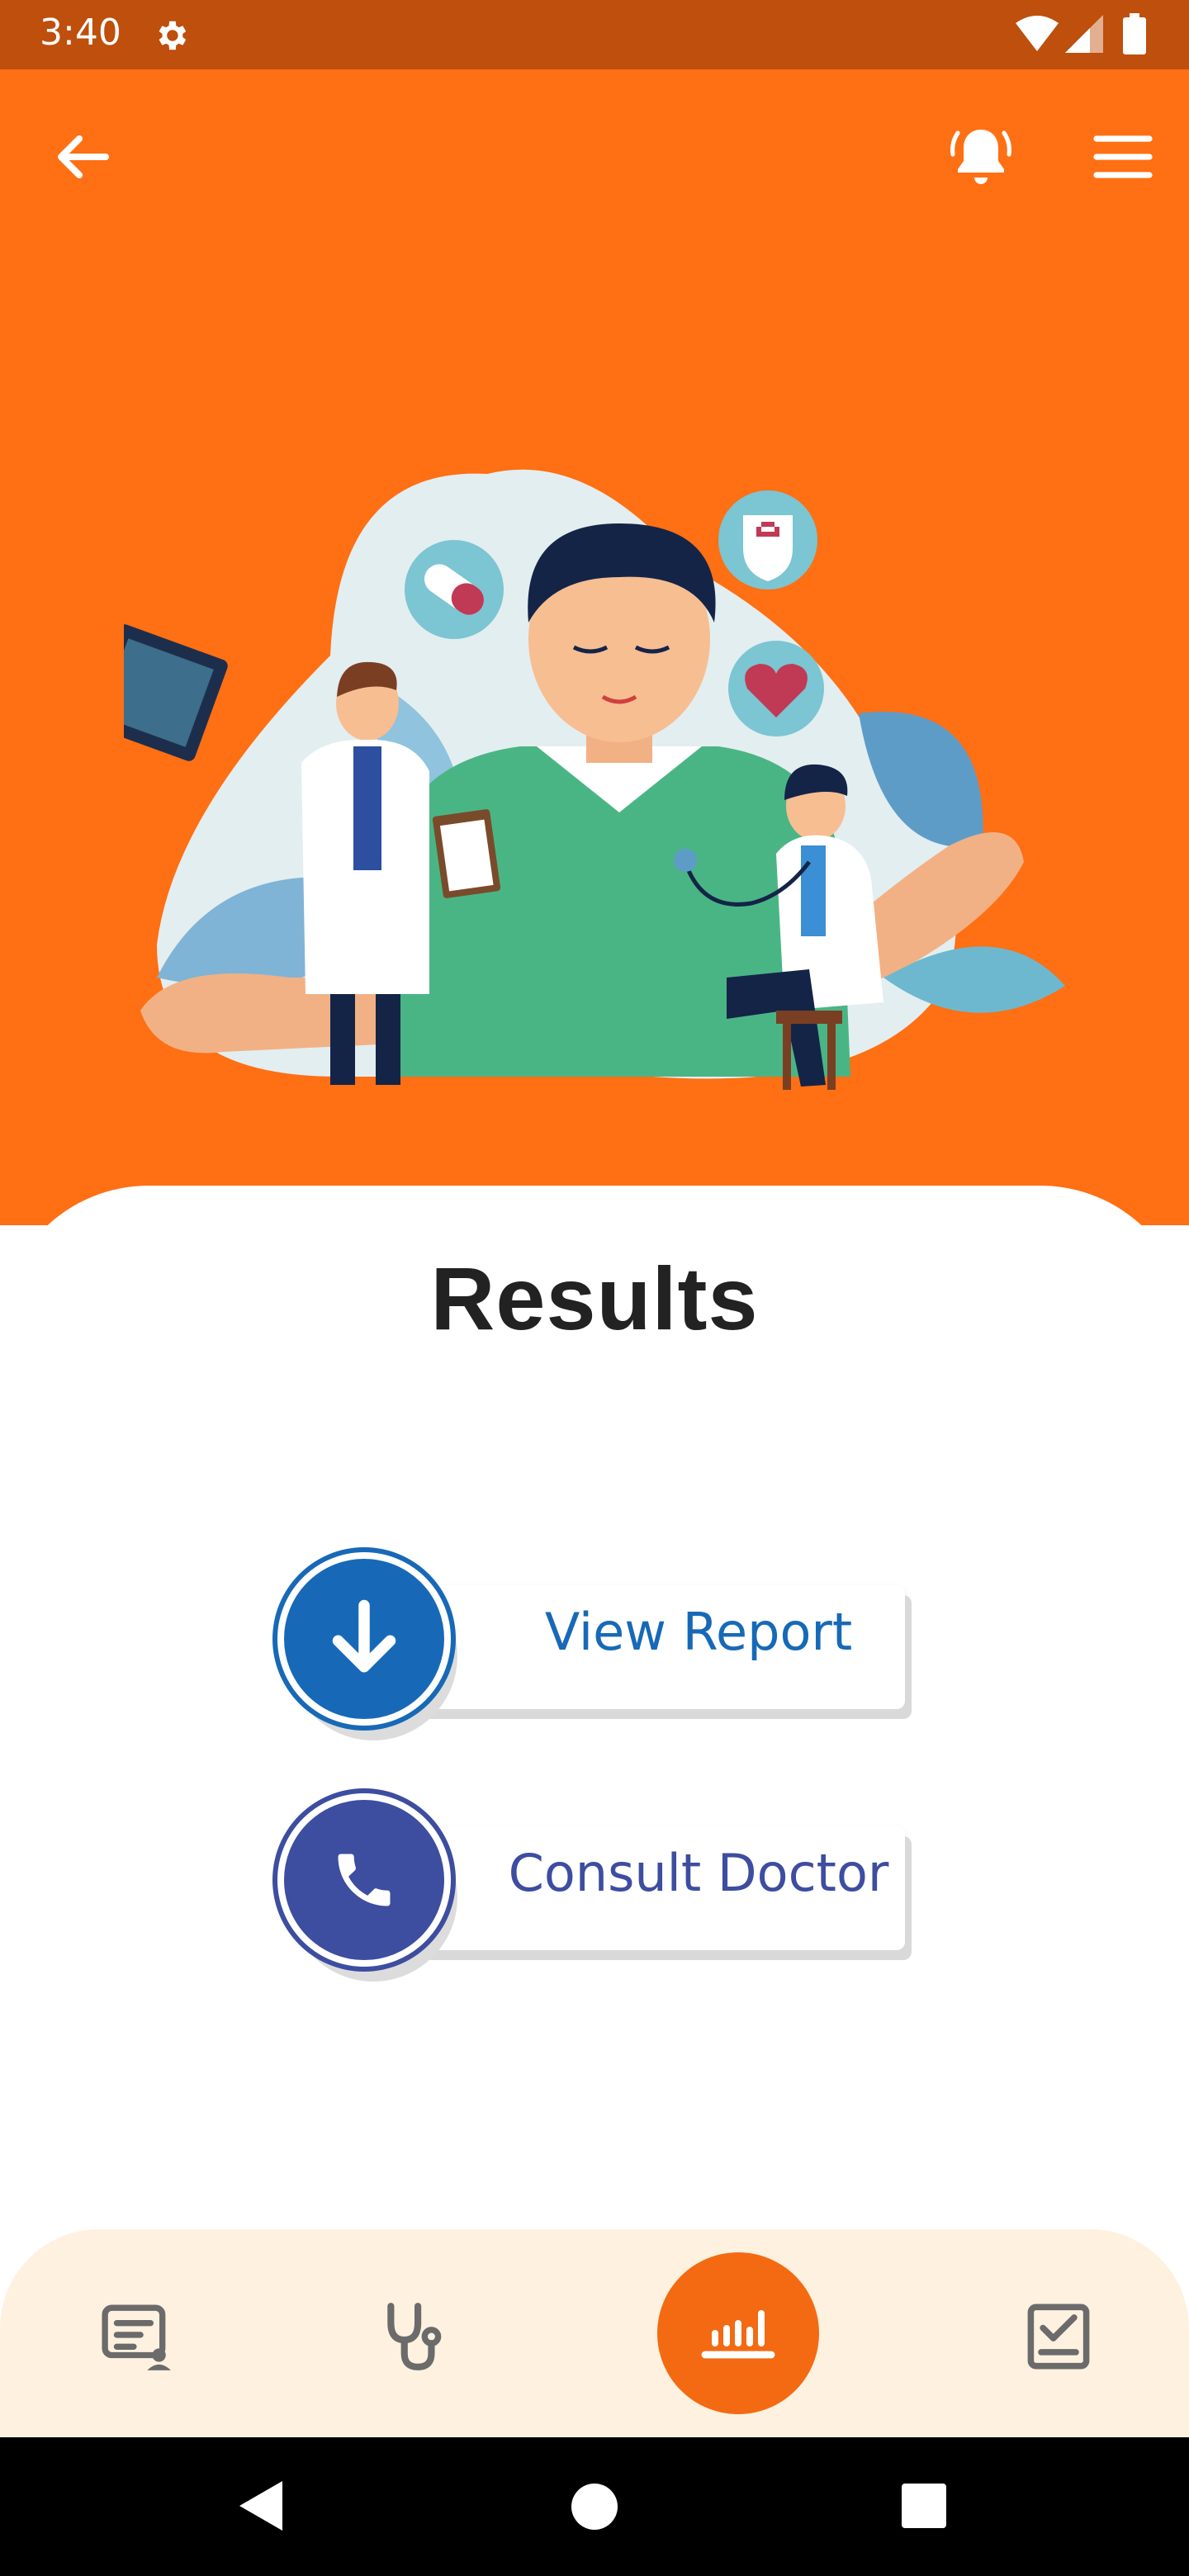 The image size is (1189, 2576). What do you see at coordinates (594, 2333) in the screenshot?
I see `bottom-navigation` at bounding box center [594, 2333].